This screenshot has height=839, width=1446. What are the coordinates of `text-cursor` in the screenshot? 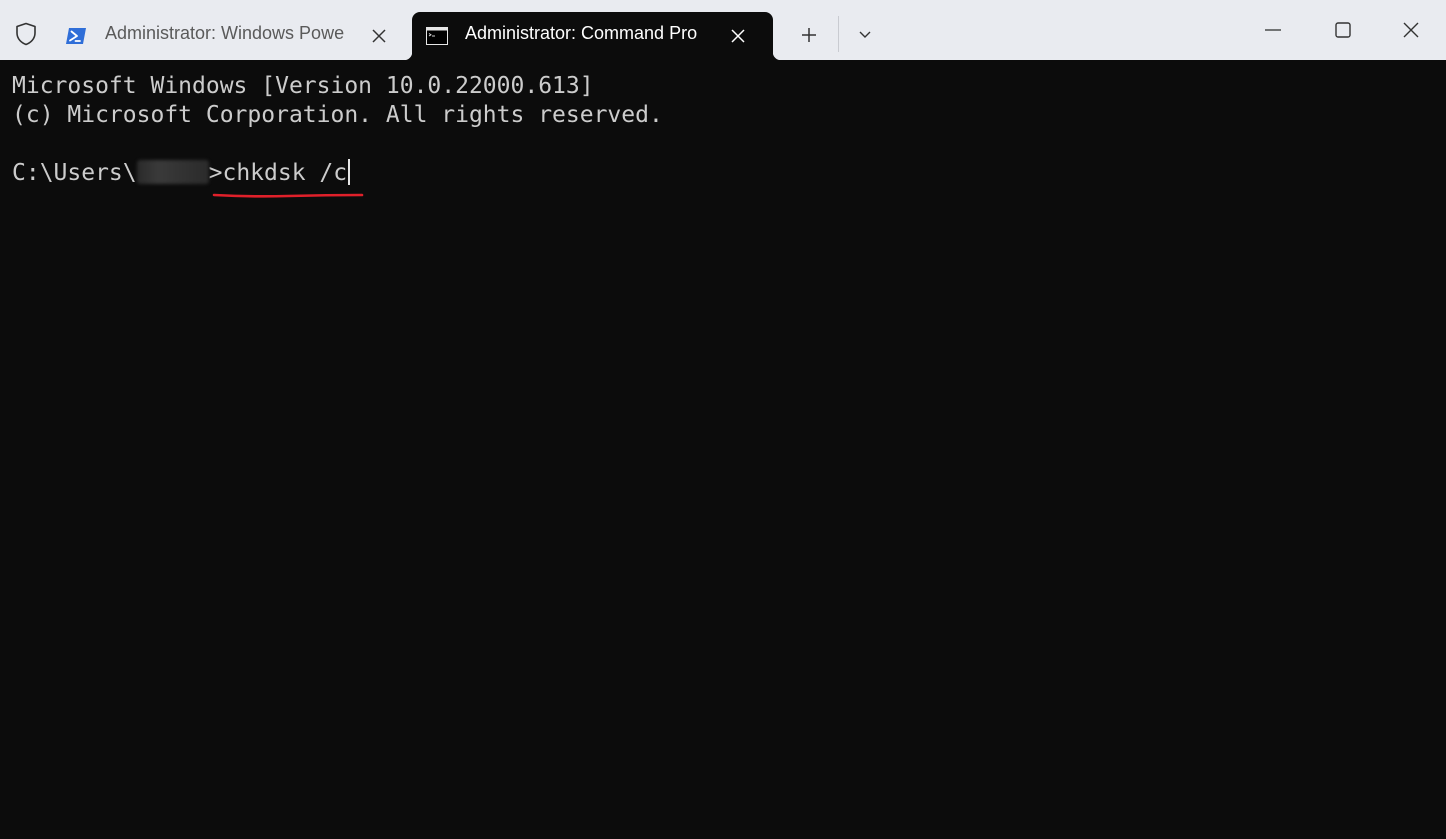 It's located at (349, 172).